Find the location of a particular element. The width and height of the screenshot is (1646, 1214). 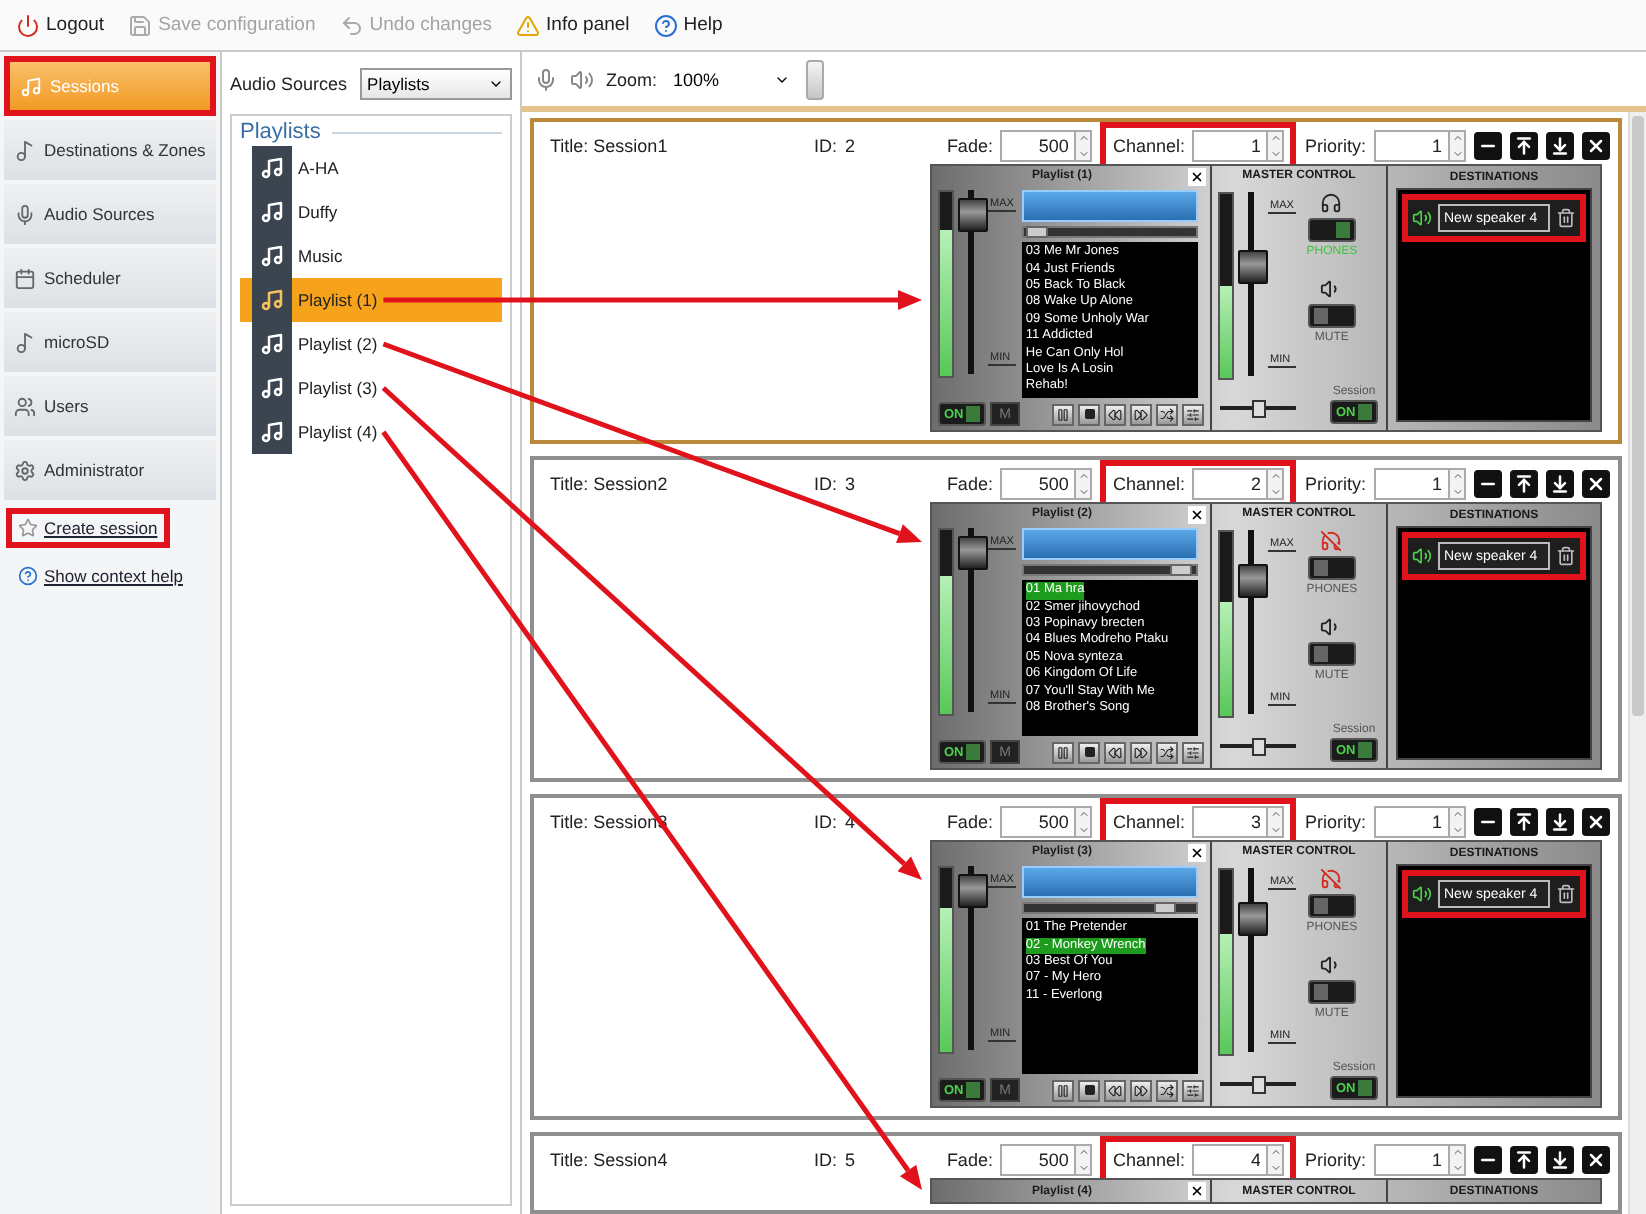

nav-item: Audio Sources is located at coordinates (110, 214).